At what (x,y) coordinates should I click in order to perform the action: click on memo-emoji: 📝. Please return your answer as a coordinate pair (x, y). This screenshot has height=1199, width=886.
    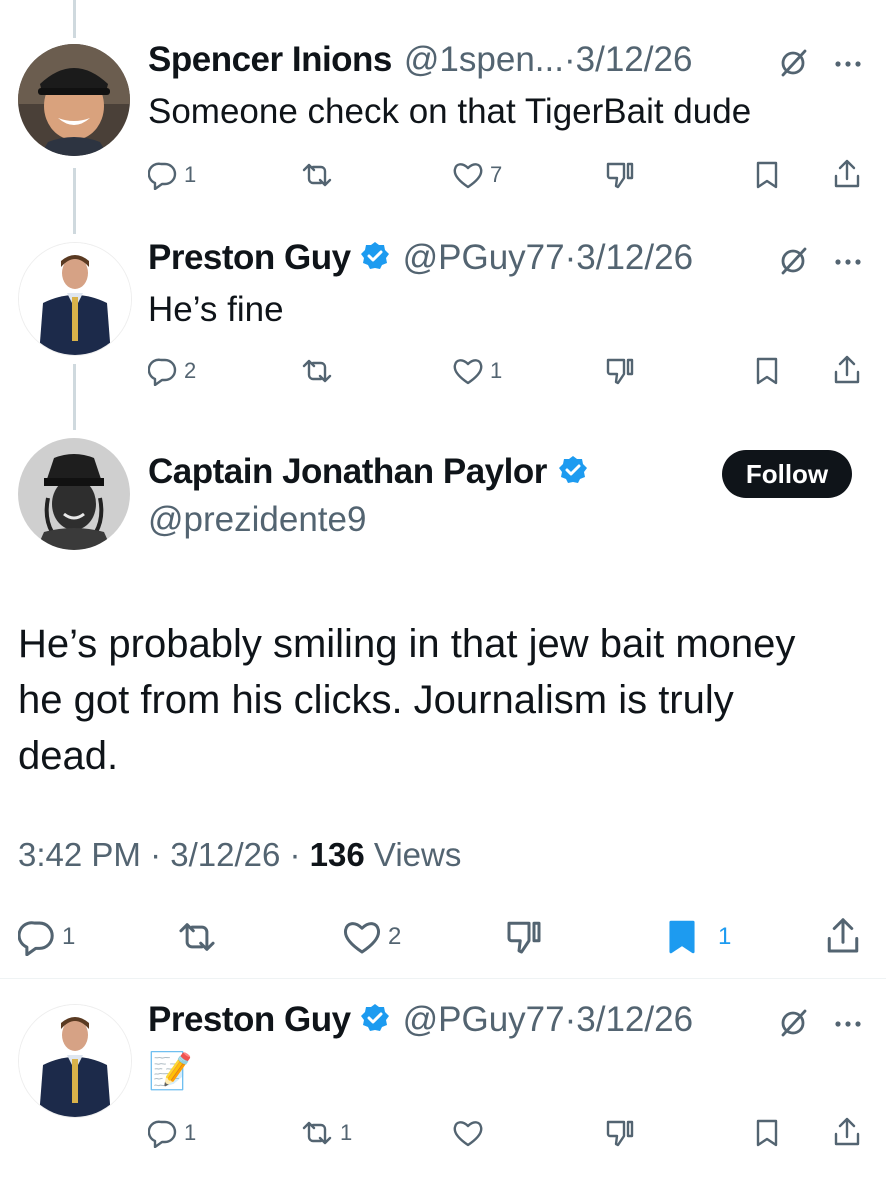
    Looking at the image, I should click on (170, 1070).